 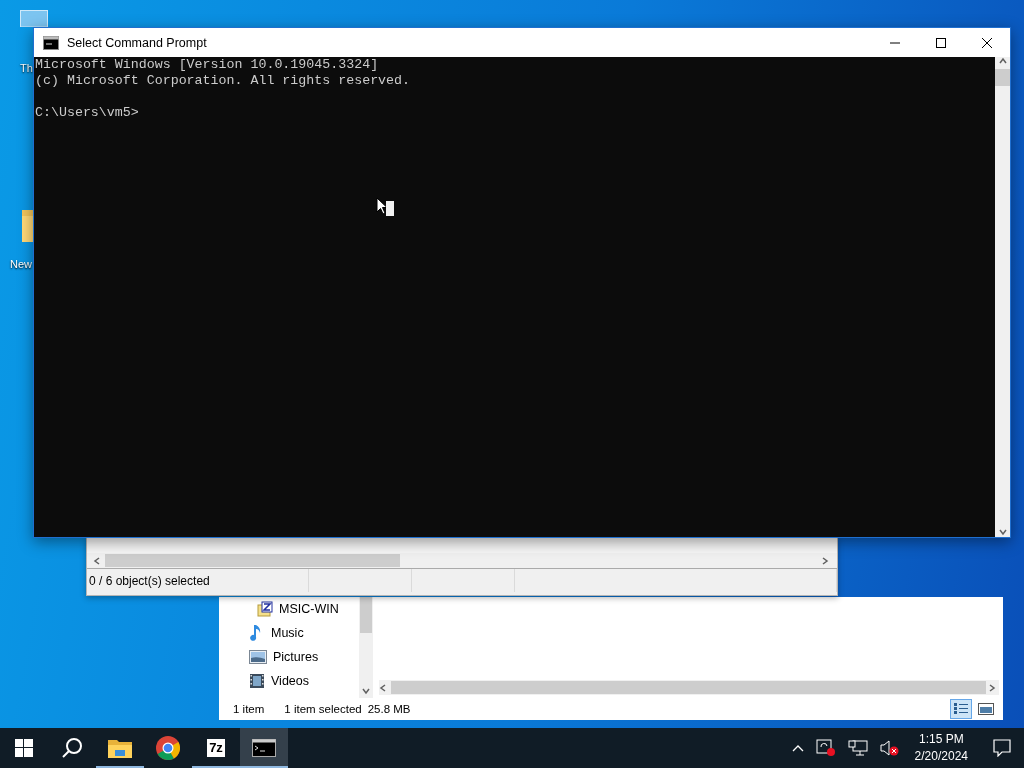 What do you see at coordinates (390, 208) in the screenshot?
I see `text-cursor-block` at bounding box center [390, 208].